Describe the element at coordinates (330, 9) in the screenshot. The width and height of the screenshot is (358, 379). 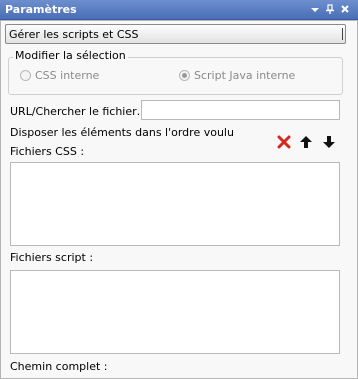
I see `pin-icon` at that location.